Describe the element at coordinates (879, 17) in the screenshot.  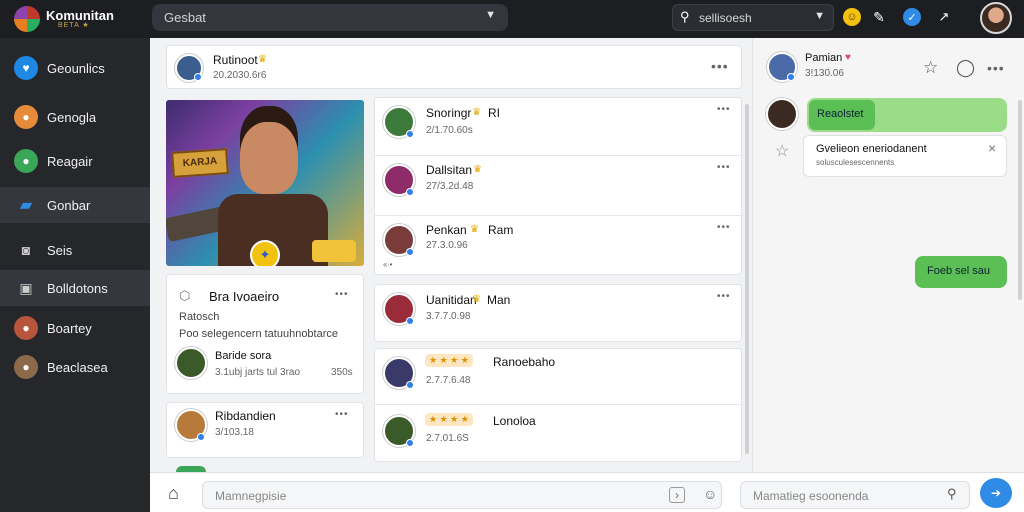
I see `pen-icon: ✎` at that location.